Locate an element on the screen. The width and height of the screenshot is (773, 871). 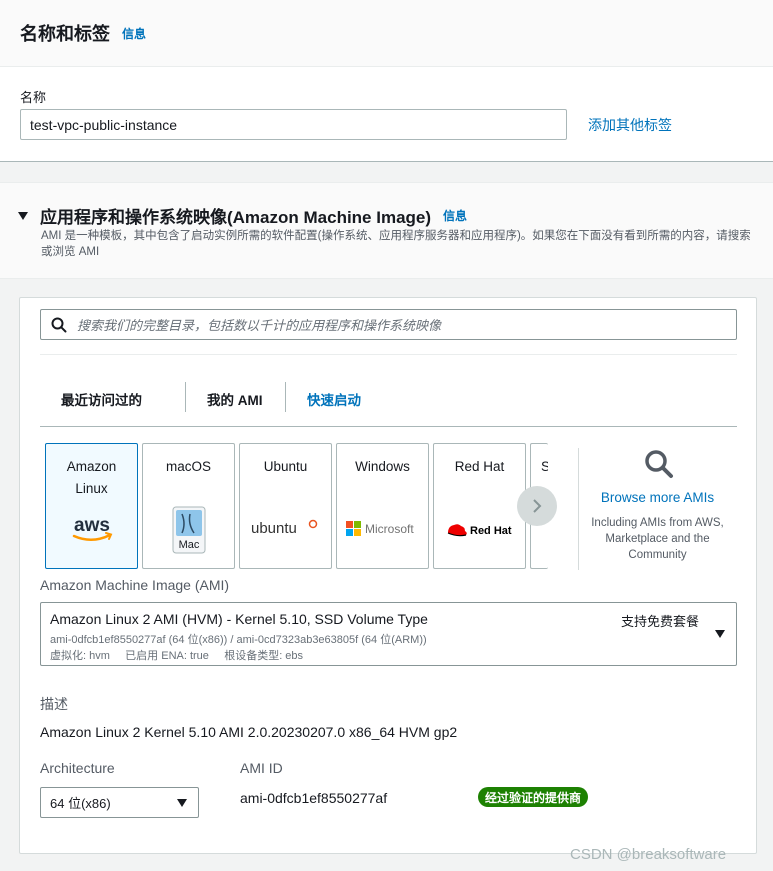
ami-section-info-link: 信息 is located at coordinates (455, 215).